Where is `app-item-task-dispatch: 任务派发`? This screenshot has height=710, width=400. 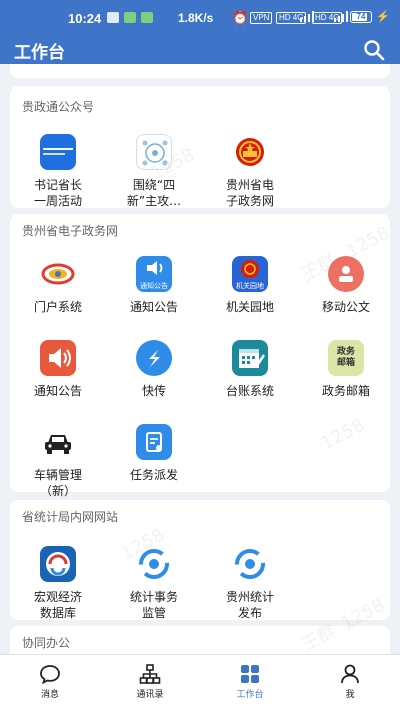 app-item-task-dispatch: 任务派发 is located at coordinates (154, 453).